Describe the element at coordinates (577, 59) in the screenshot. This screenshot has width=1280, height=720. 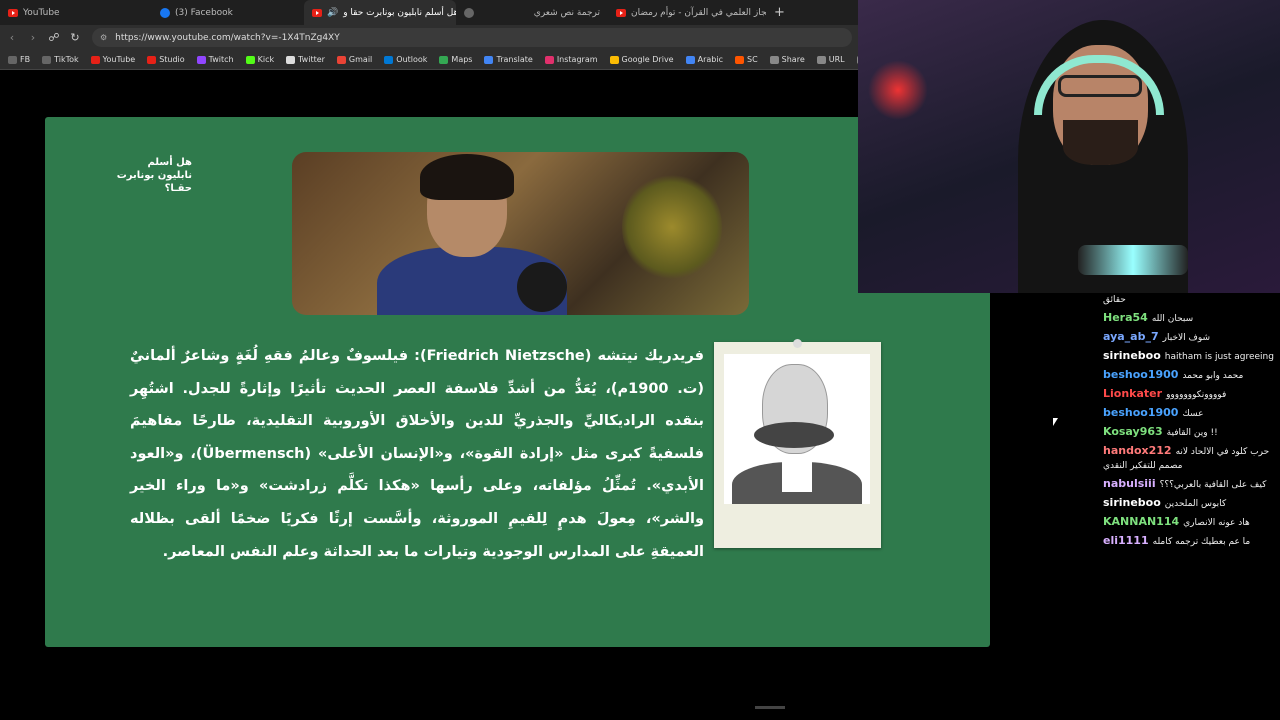
I see `bookmark-label: Instagram` at that location.